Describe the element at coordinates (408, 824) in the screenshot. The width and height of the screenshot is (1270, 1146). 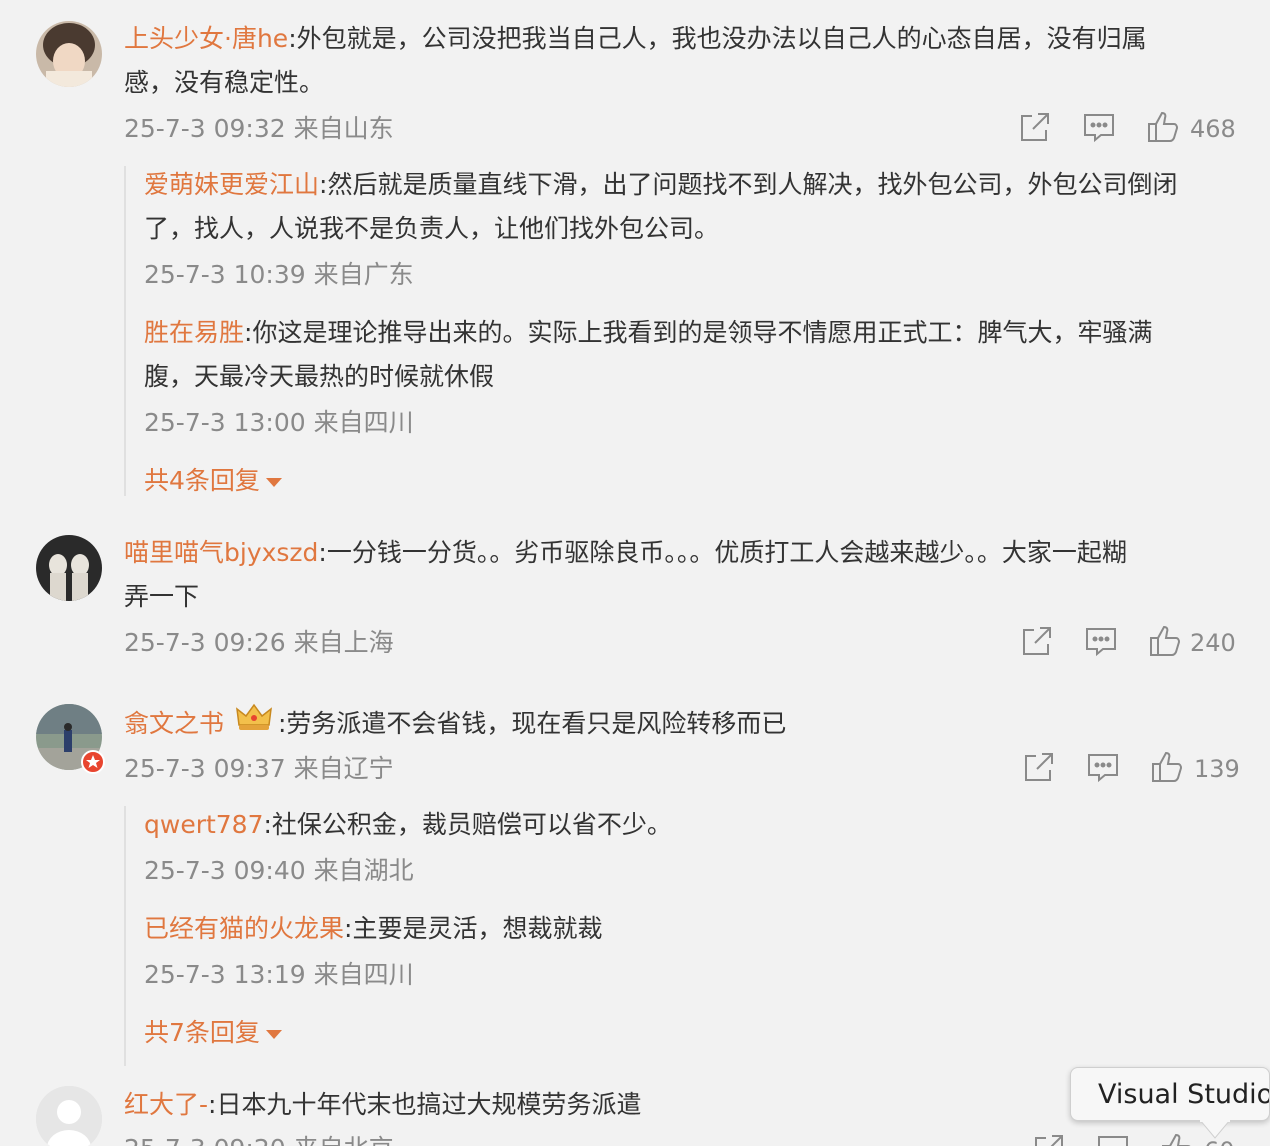
I see `reply-text: qwert787:社保公积金，裁员赔偿可以省不少。` at that location.